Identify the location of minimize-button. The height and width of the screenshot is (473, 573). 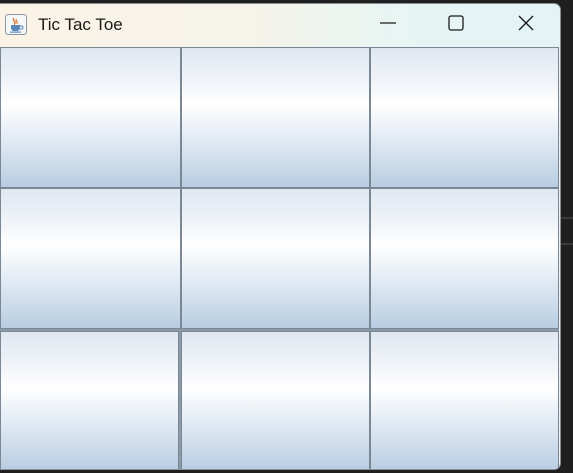
(388, 25).